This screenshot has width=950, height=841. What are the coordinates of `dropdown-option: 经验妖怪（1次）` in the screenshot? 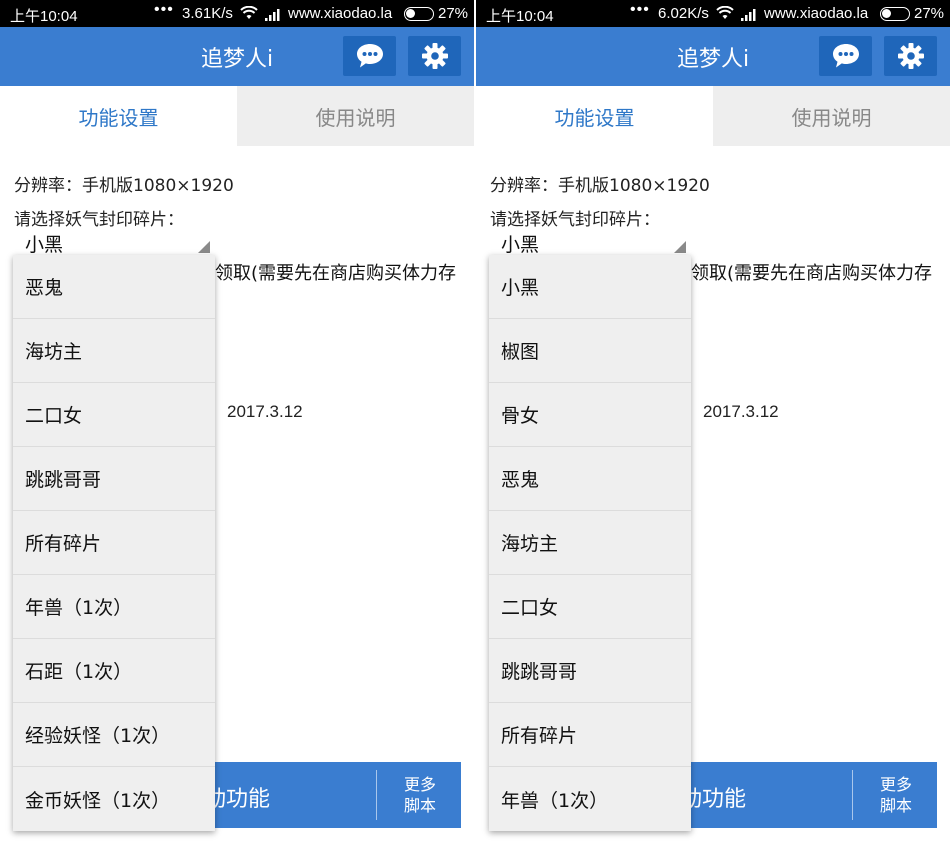 It's located at (114, 735).